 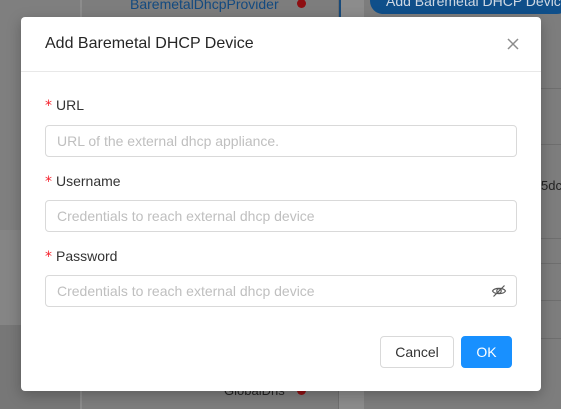 I want to click on username-input, so click(x=281, y=216).